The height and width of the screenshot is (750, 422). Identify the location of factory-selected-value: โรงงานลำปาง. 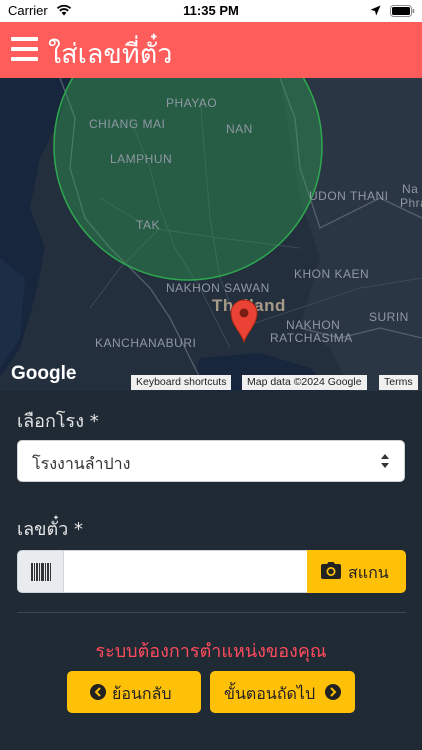
(81, 463).